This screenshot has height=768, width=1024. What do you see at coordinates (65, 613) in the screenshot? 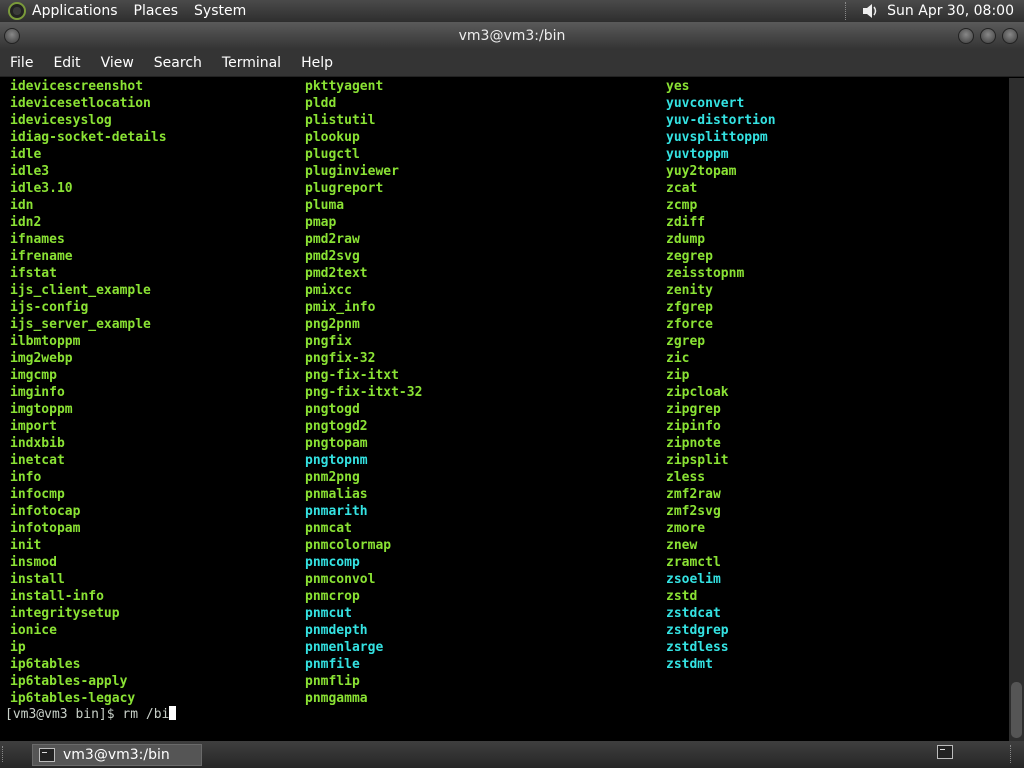
I see `listing-entry: integritysetup` at bounding box center [65, 613].